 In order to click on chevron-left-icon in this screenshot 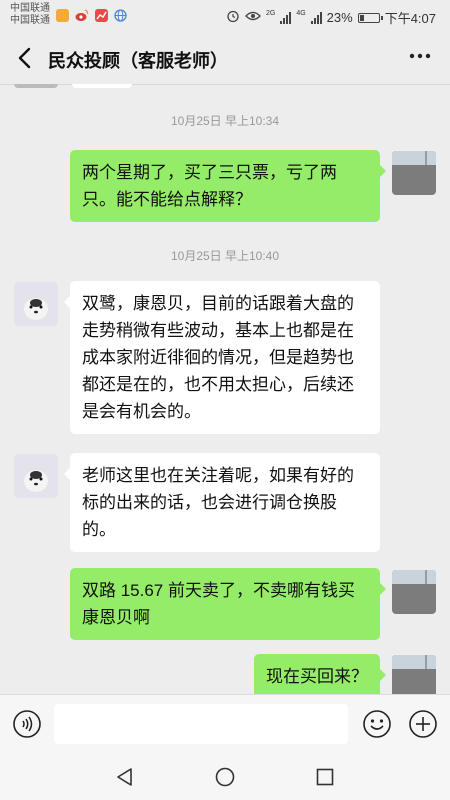, I will do `click(26, 58)`.